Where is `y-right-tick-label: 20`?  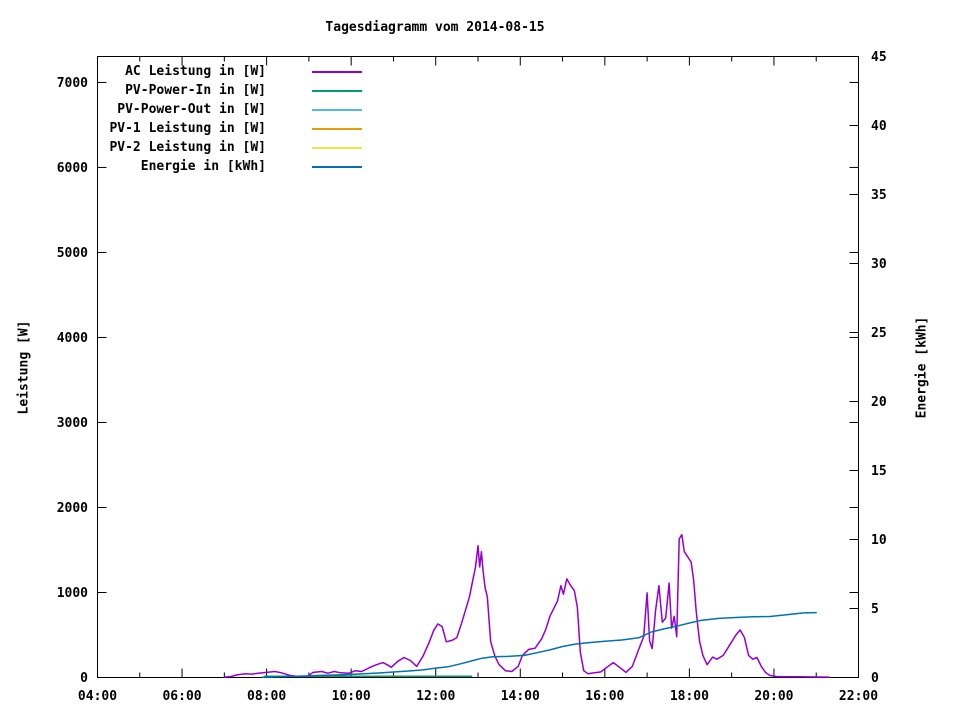
y-right-tick-label: 20 is located at coordinates (879, 402).